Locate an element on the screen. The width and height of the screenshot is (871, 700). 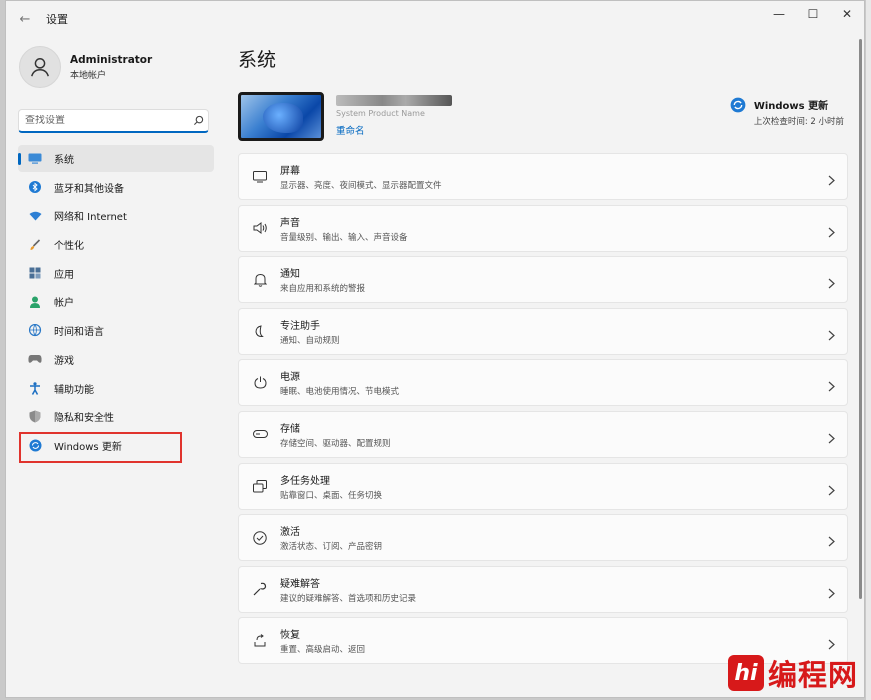
sidebar-item-accessibility: 辅助功能 is located at coordinates (116, 388).